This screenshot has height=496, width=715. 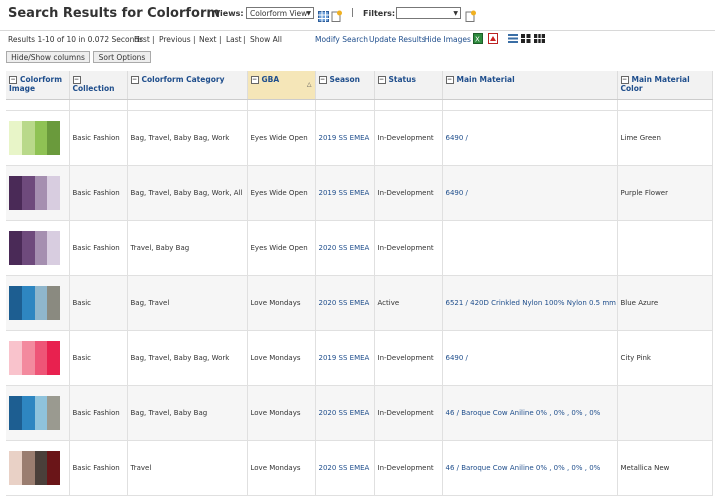 I want to click on collection-value: Basic Fashion, so click(x=96, y=413).